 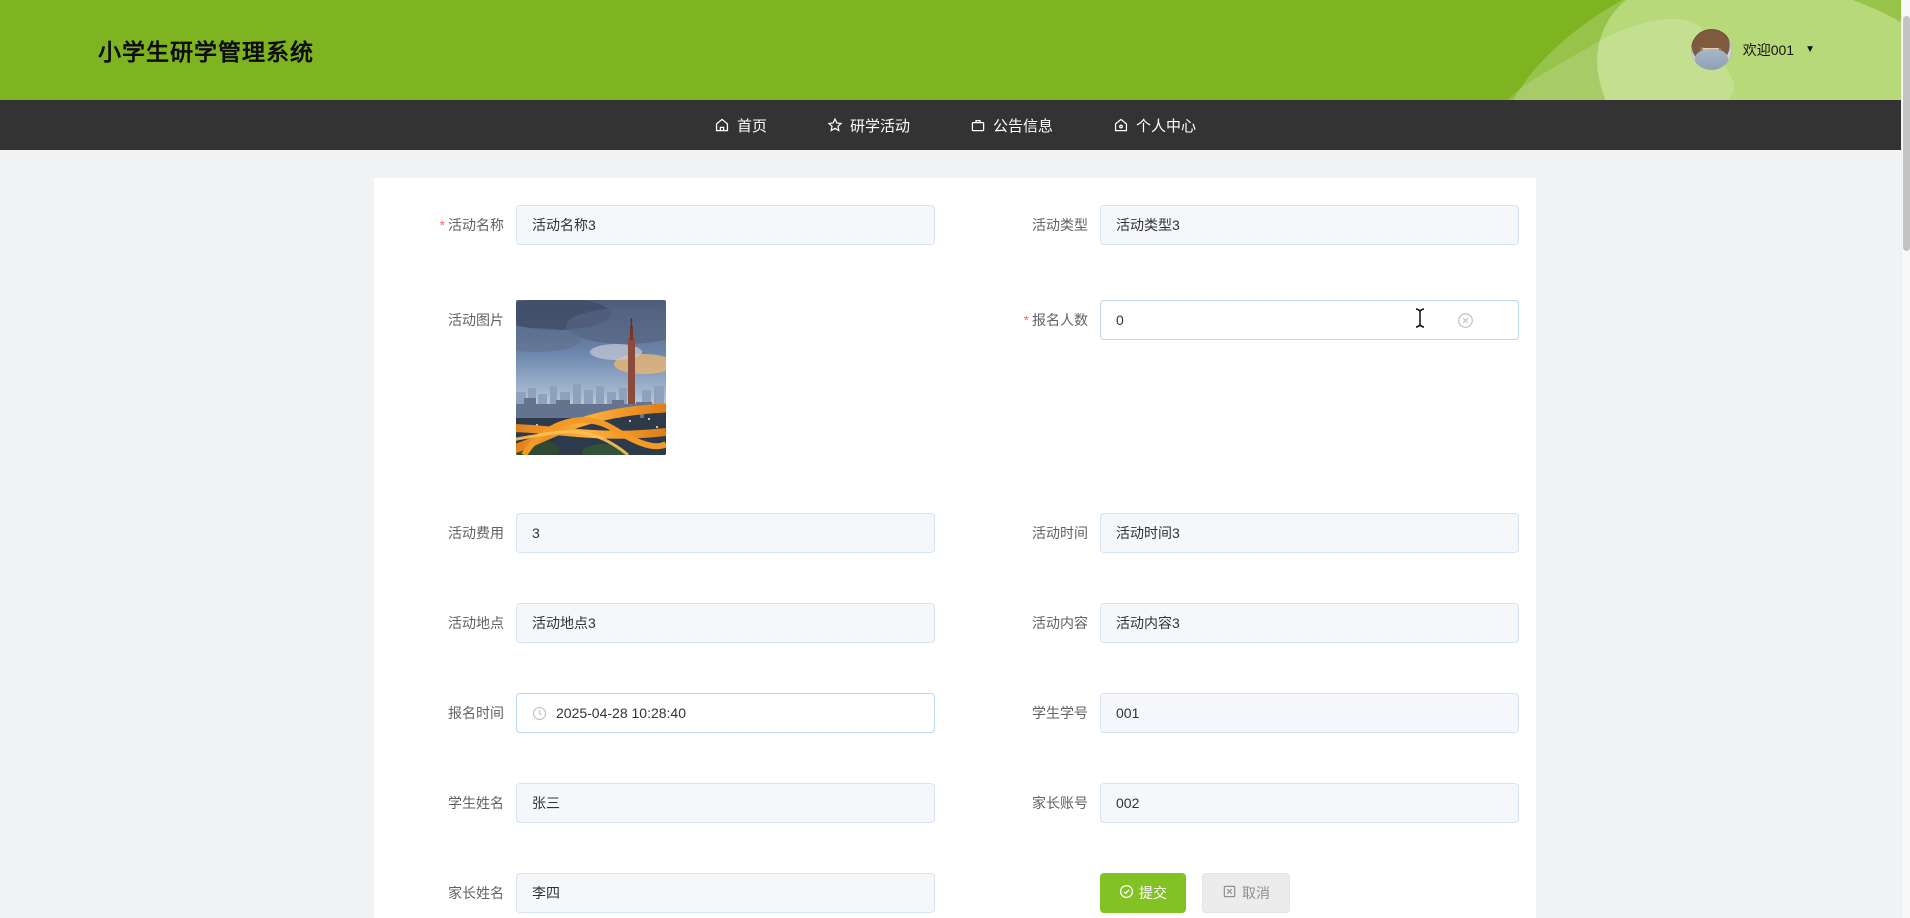 I want to click on form-actions: 提交 取消, so click(x=1119, y=893).